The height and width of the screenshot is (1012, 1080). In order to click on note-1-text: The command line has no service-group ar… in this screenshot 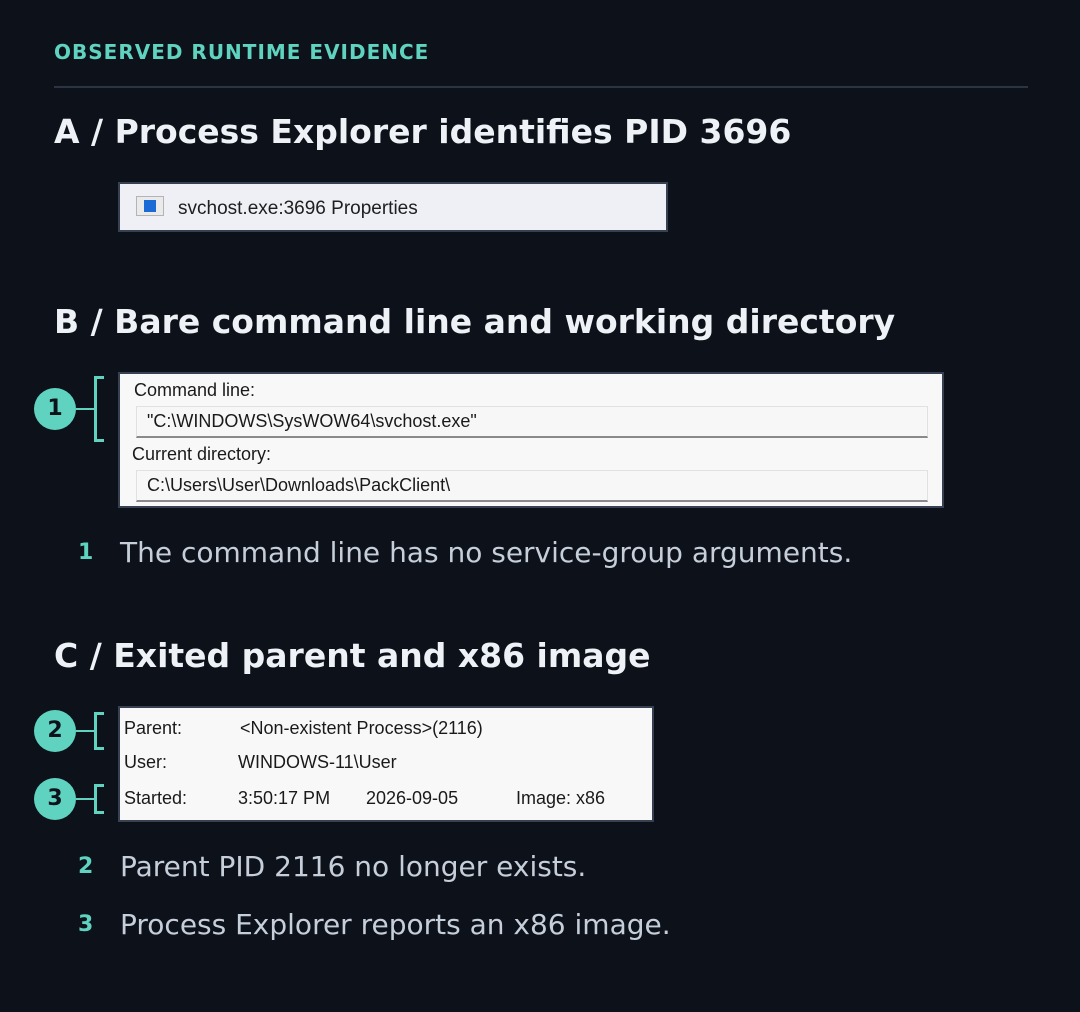, I will do `click(486, 552)`.